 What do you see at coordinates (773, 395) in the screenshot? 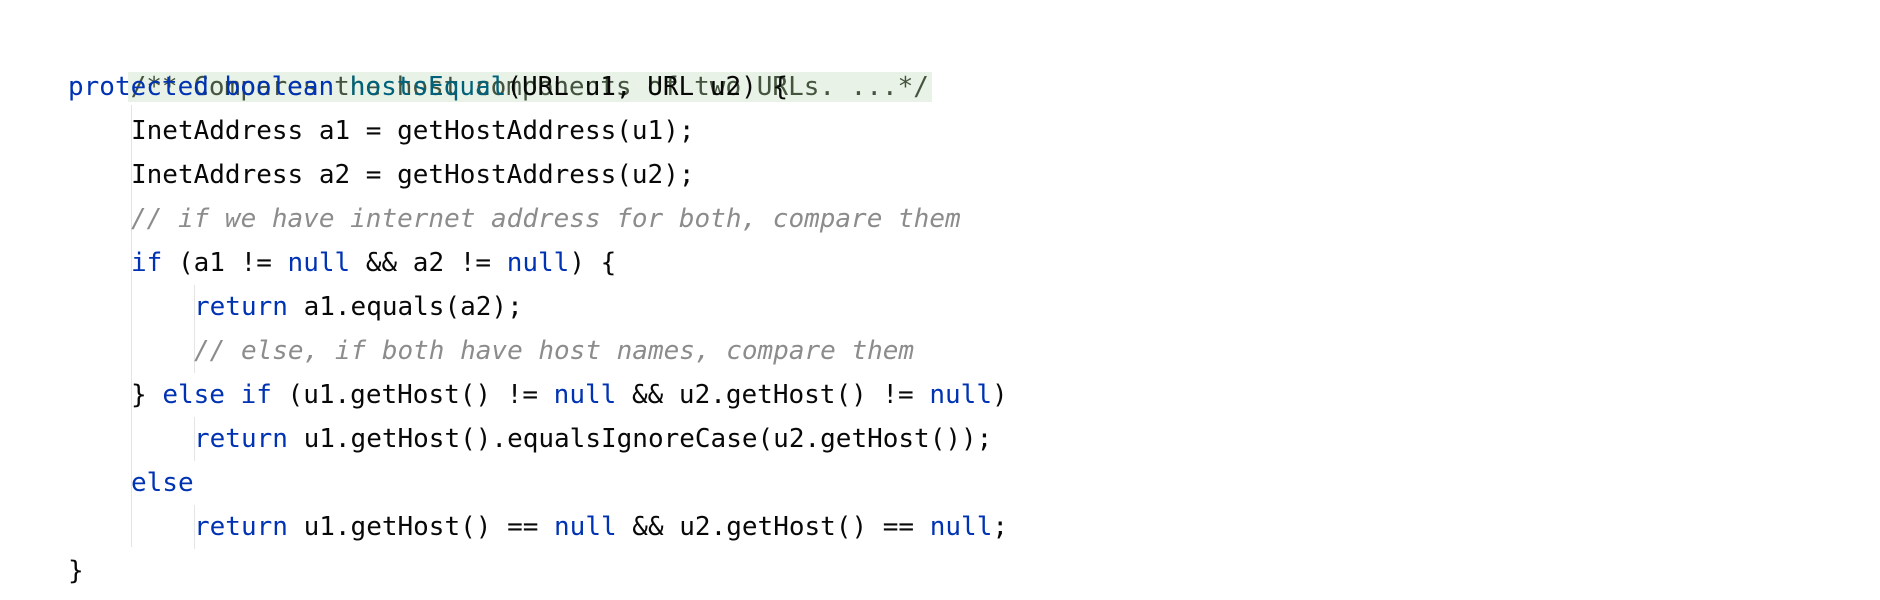
I see `code-text: && u2.getHost() !=` at bounding box center [773, 395].